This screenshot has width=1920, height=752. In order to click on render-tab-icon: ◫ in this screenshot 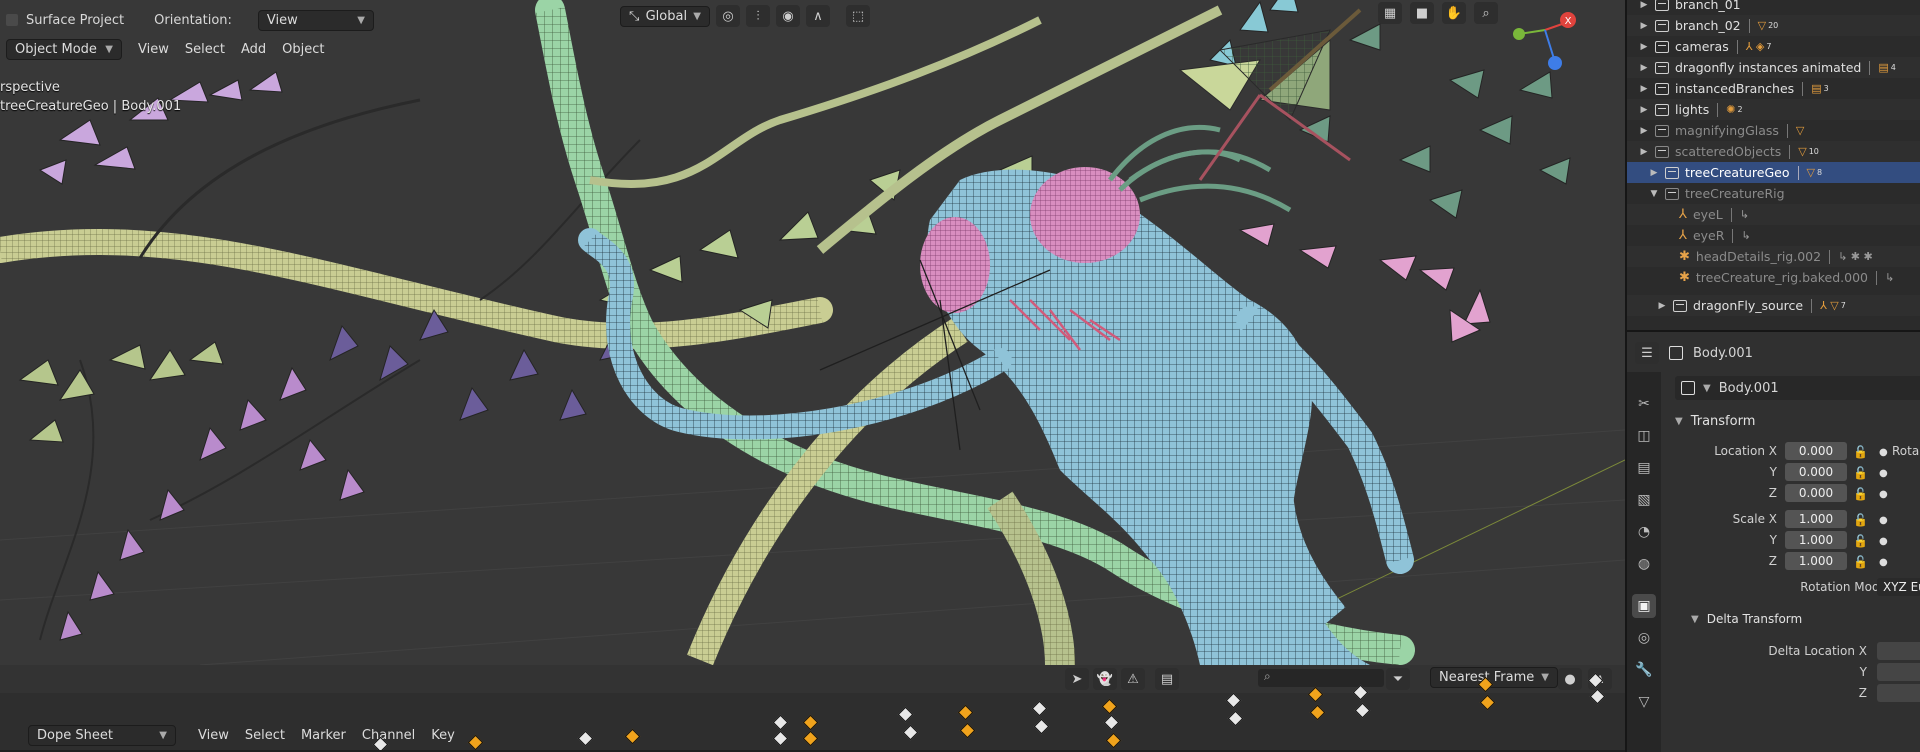, I will do `click(1644, 436)`.